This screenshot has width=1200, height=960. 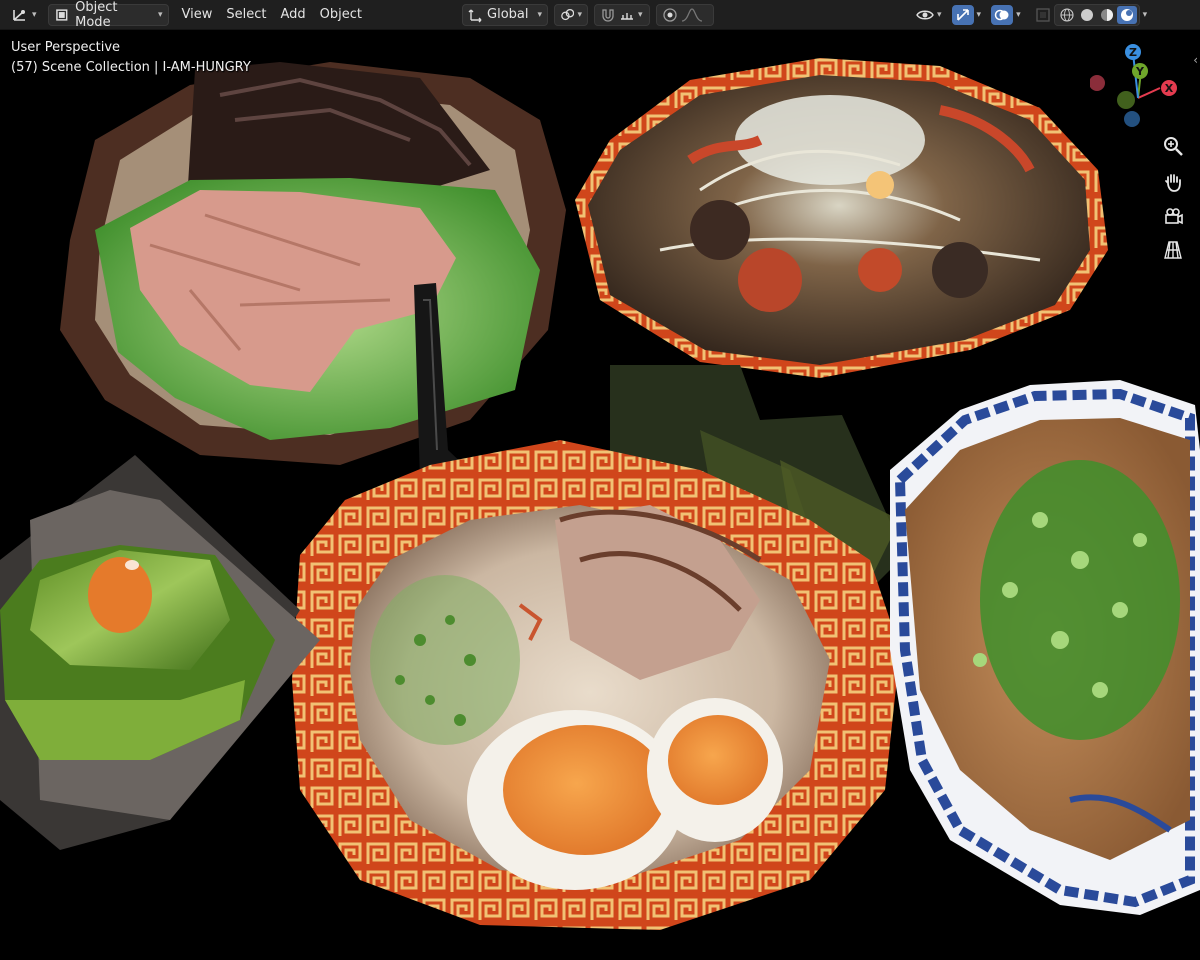 I want to click on grid-perspective-icon, so click(x=1173, y=250).